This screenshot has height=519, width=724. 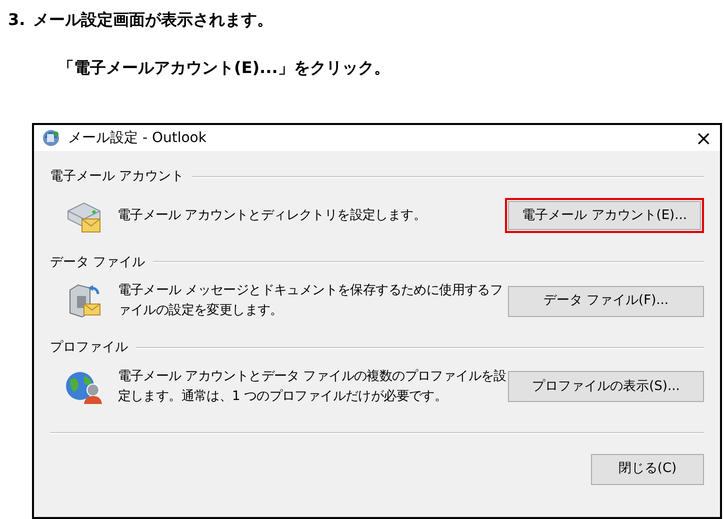 What do you see at coordinates (647, 469) in the screenshot?
I see `close-dialog-button: 閉じる(C)` at bounding box center [647, 469].